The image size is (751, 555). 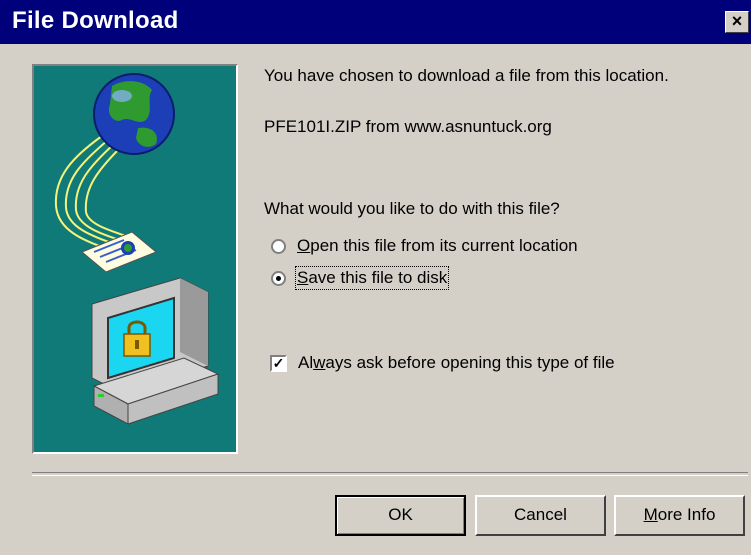 What do you see at coordinates (155, 351) in the screenshot?
I see `computer-icon` at bounding box center [155, 351].